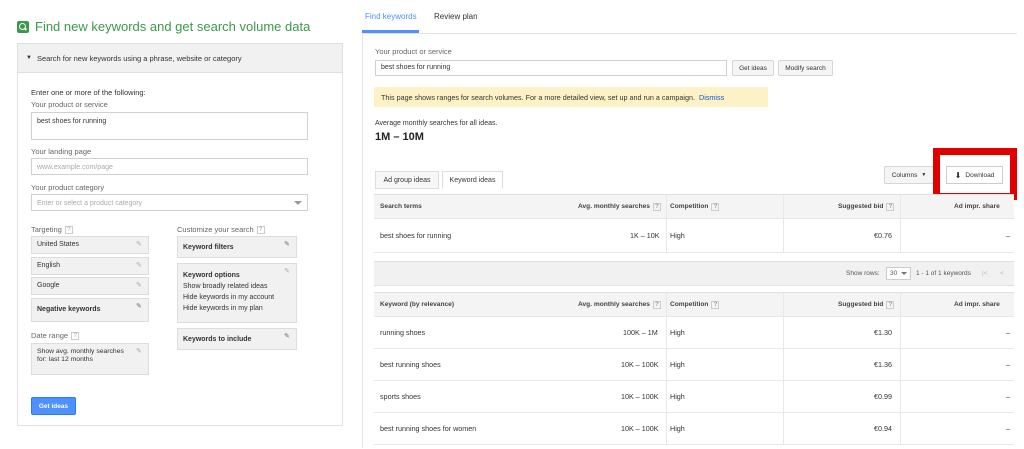 The image size is (1024, 449). Describe the element at coordinates (298, 203) in the screenshot. I see `chevron-down-icon` at that location.